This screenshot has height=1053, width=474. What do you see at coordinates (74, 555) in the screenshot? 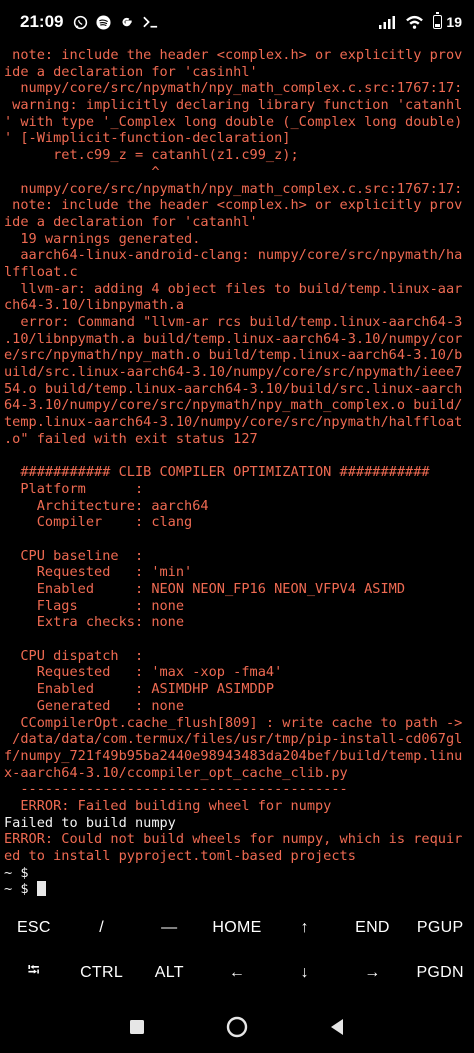
I see `terminal-line: CPU baseline :` at bounding box center [74, 555].